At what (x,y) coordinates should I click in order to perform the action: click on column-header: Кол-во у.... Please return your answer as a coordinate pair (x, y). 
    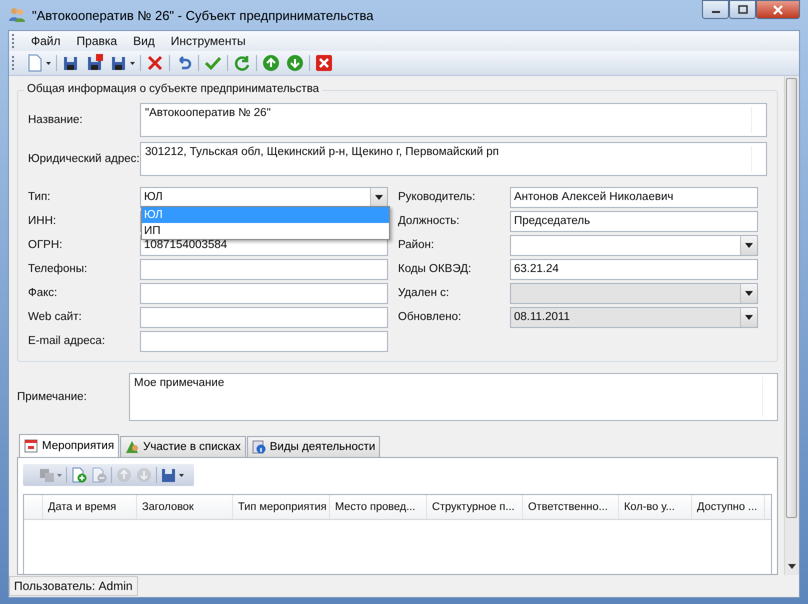
    Looking at the image, I should click on (655, 507).